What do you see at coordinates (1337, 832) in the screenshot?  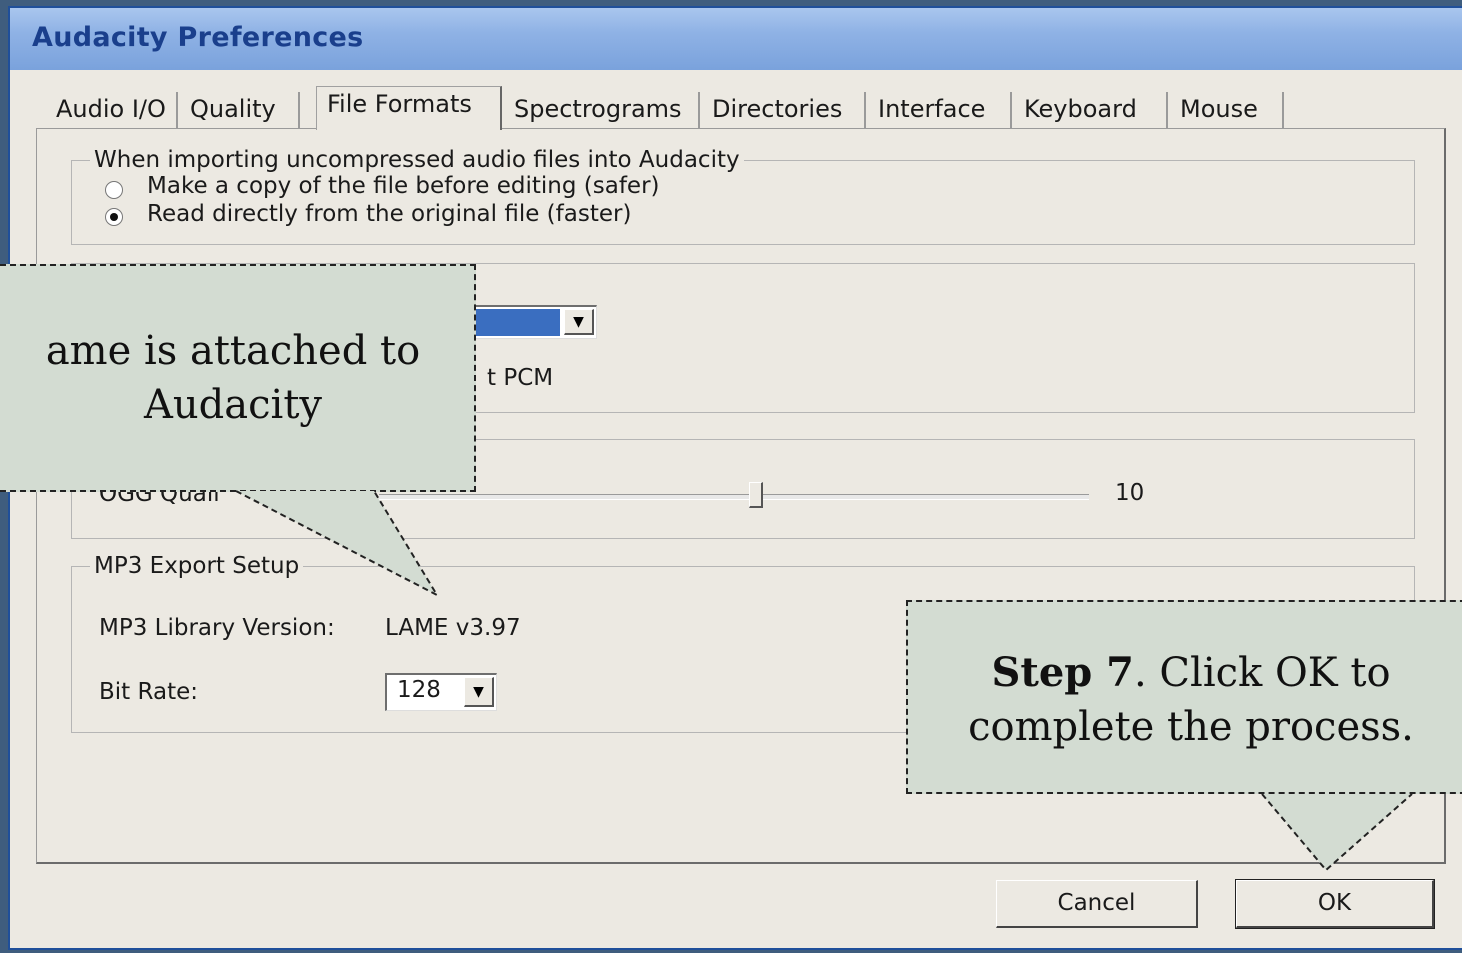 I see `step7-callout-tail` at bounding box center [1337, 832].